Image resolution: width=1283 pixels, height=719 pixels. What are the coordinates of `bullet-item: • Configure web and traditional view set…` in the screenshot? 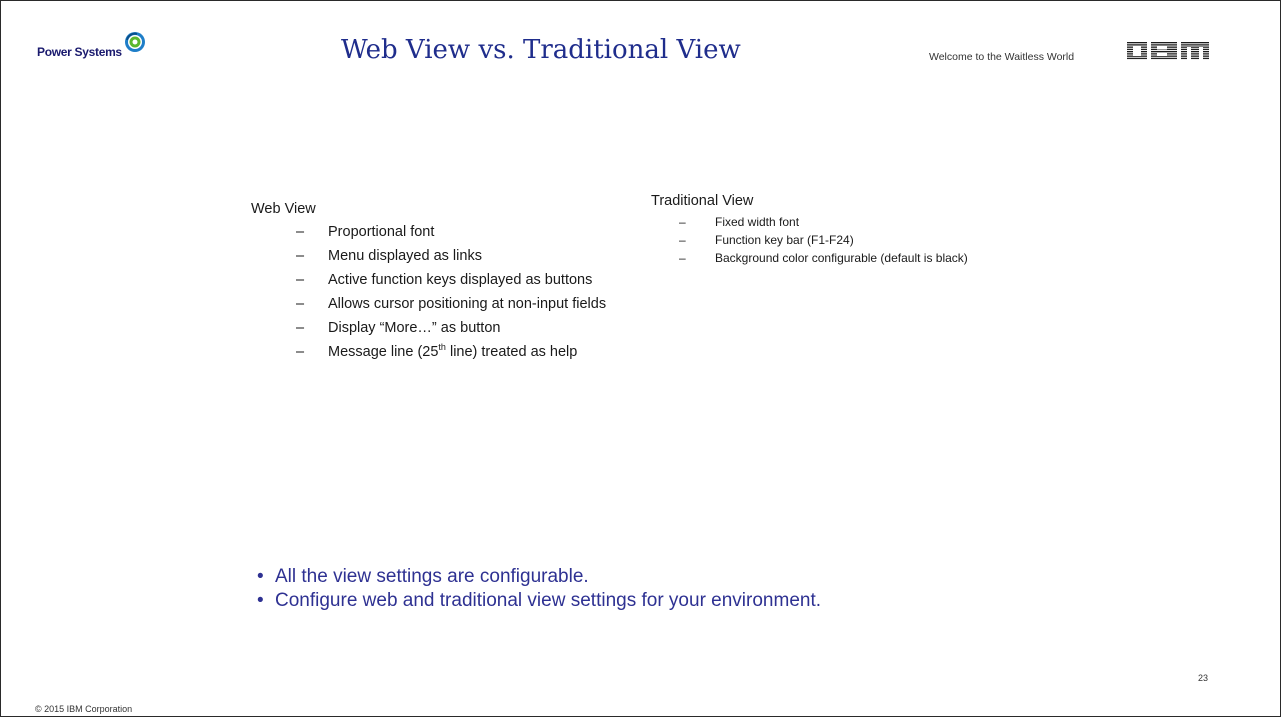 It's located at (539, 601).